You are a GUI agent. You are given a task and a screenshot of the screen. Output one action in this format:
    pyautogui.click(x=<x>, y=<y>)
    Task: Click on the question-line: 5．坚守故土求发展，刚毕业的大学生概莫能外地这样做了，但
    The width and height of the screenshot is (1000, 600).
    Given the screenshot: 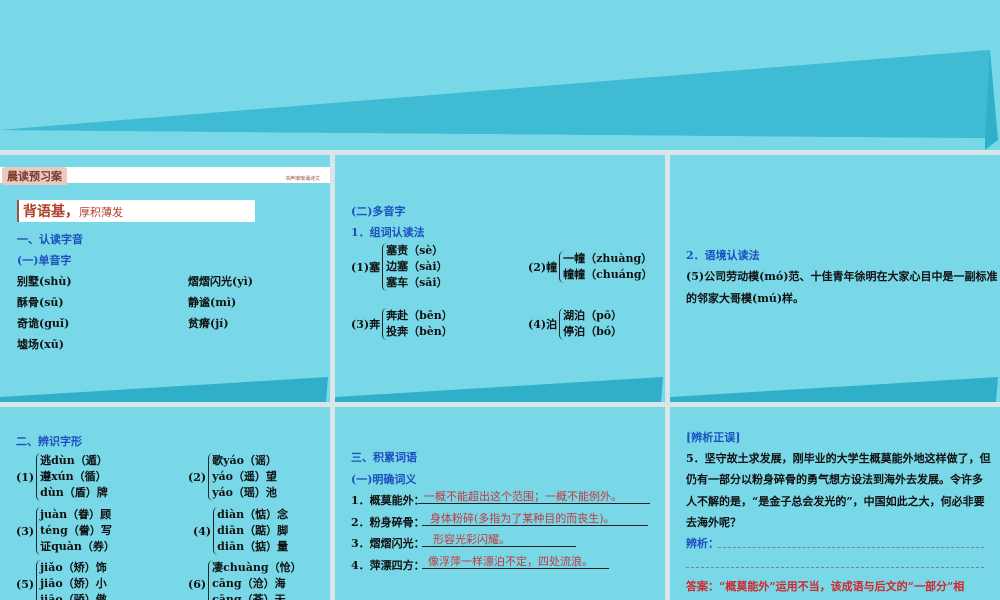 What is the action you would take?
    pyautogui.click(x=838, y=458)
    